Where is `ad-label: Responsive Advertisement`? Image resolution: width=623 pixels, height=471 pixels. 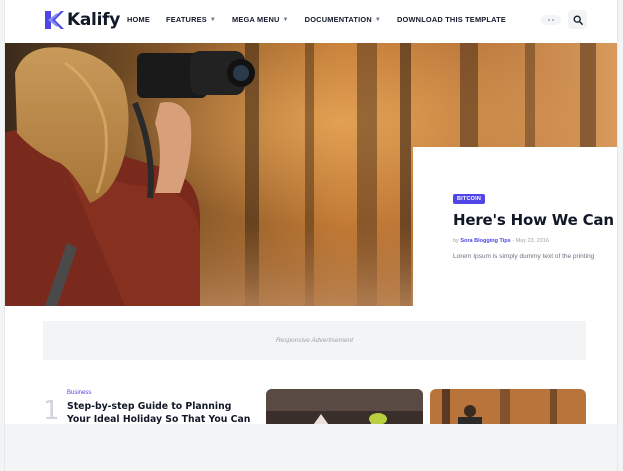 ad-label: Responsive Advertisement is located at coordinates (314, 340).